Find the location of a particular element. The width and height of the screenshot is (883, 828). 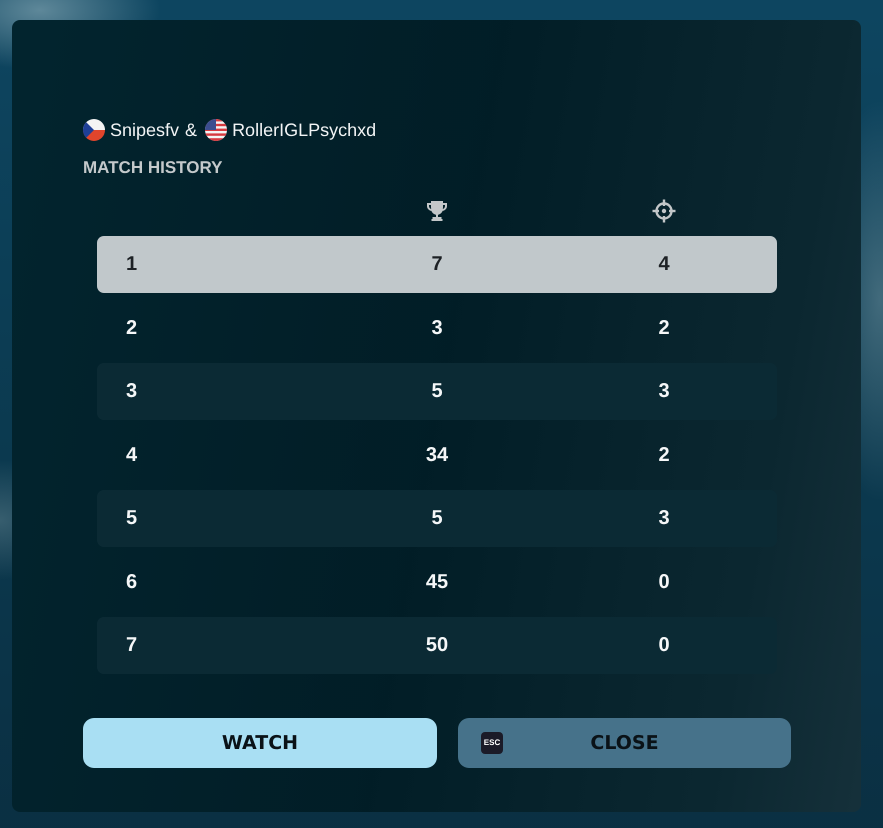

table-row: 4 34 2 is located at coordinates (437, 454).